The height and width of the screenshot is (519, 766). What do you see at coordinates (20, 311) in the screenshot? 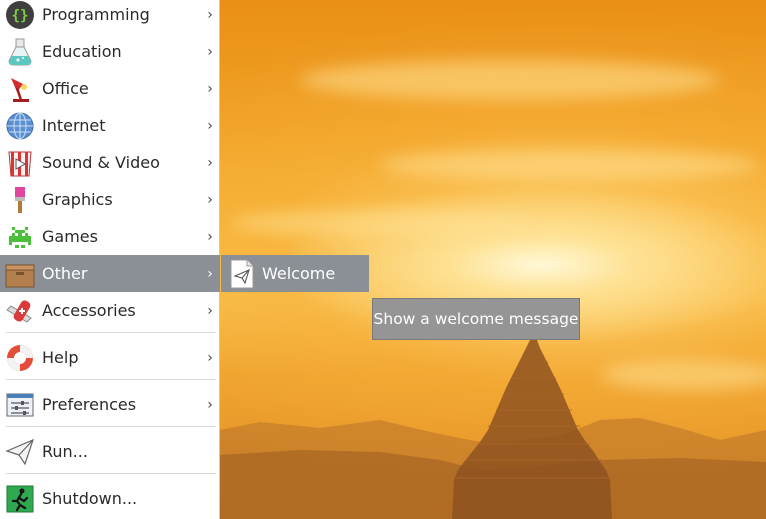
I see `accessories-icon` at bounding box center [20, 311].